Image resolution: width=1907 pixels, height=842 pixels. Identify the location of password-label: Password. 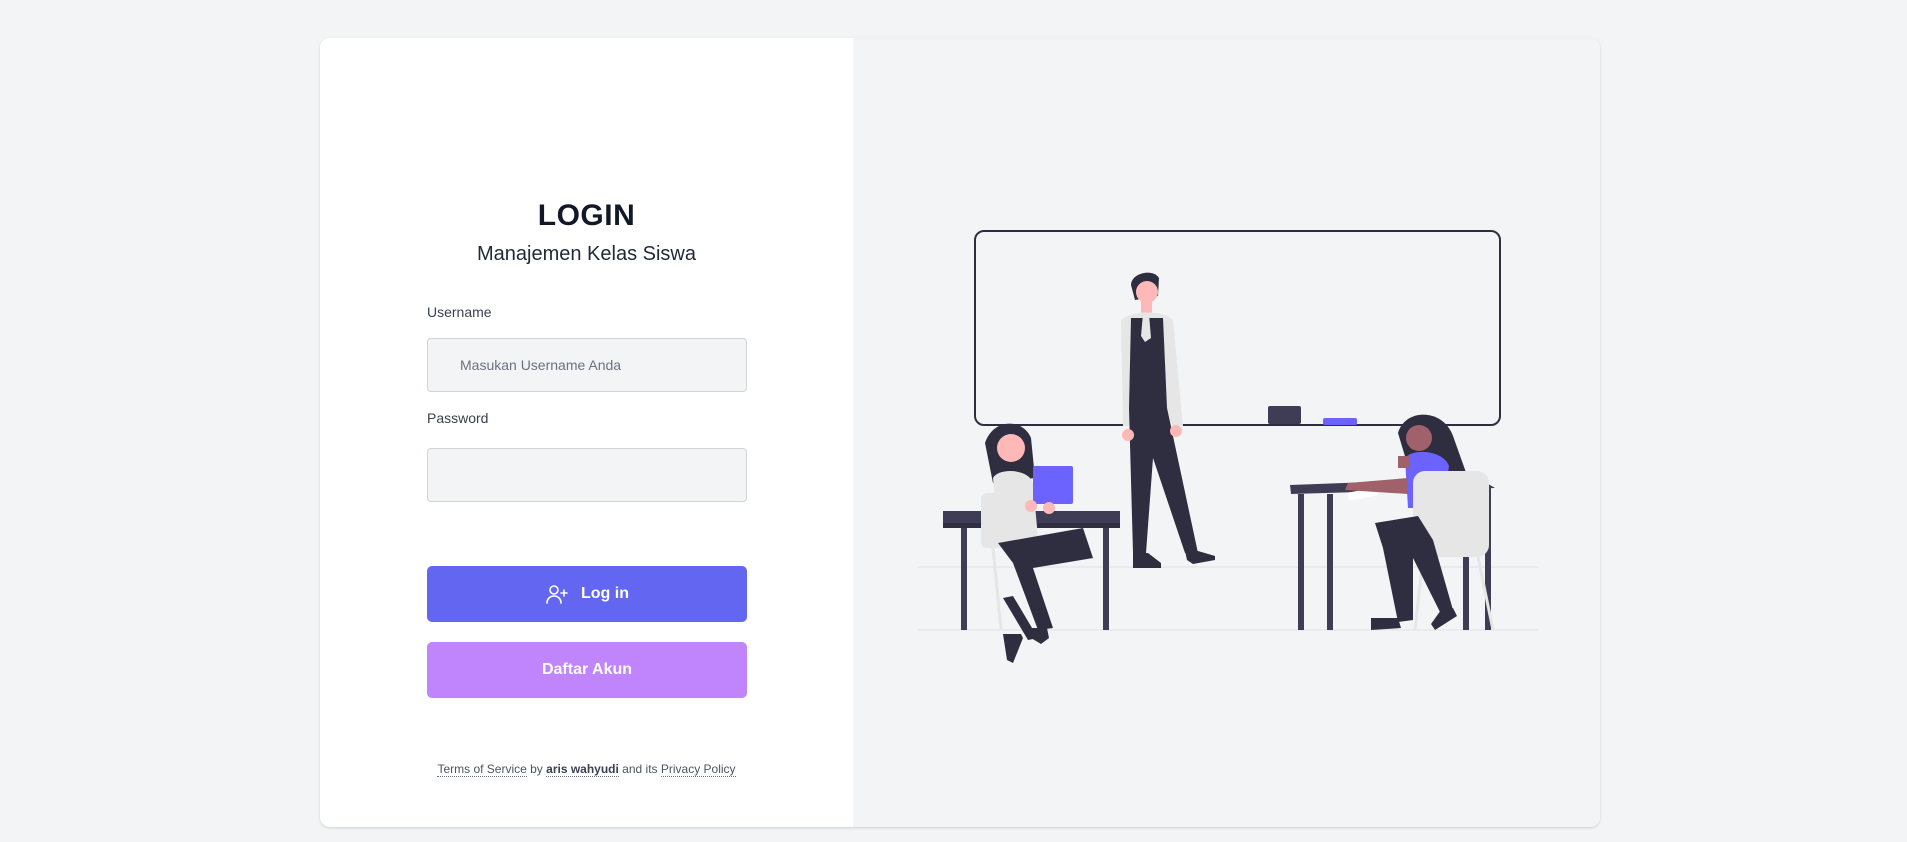
(458, 418).